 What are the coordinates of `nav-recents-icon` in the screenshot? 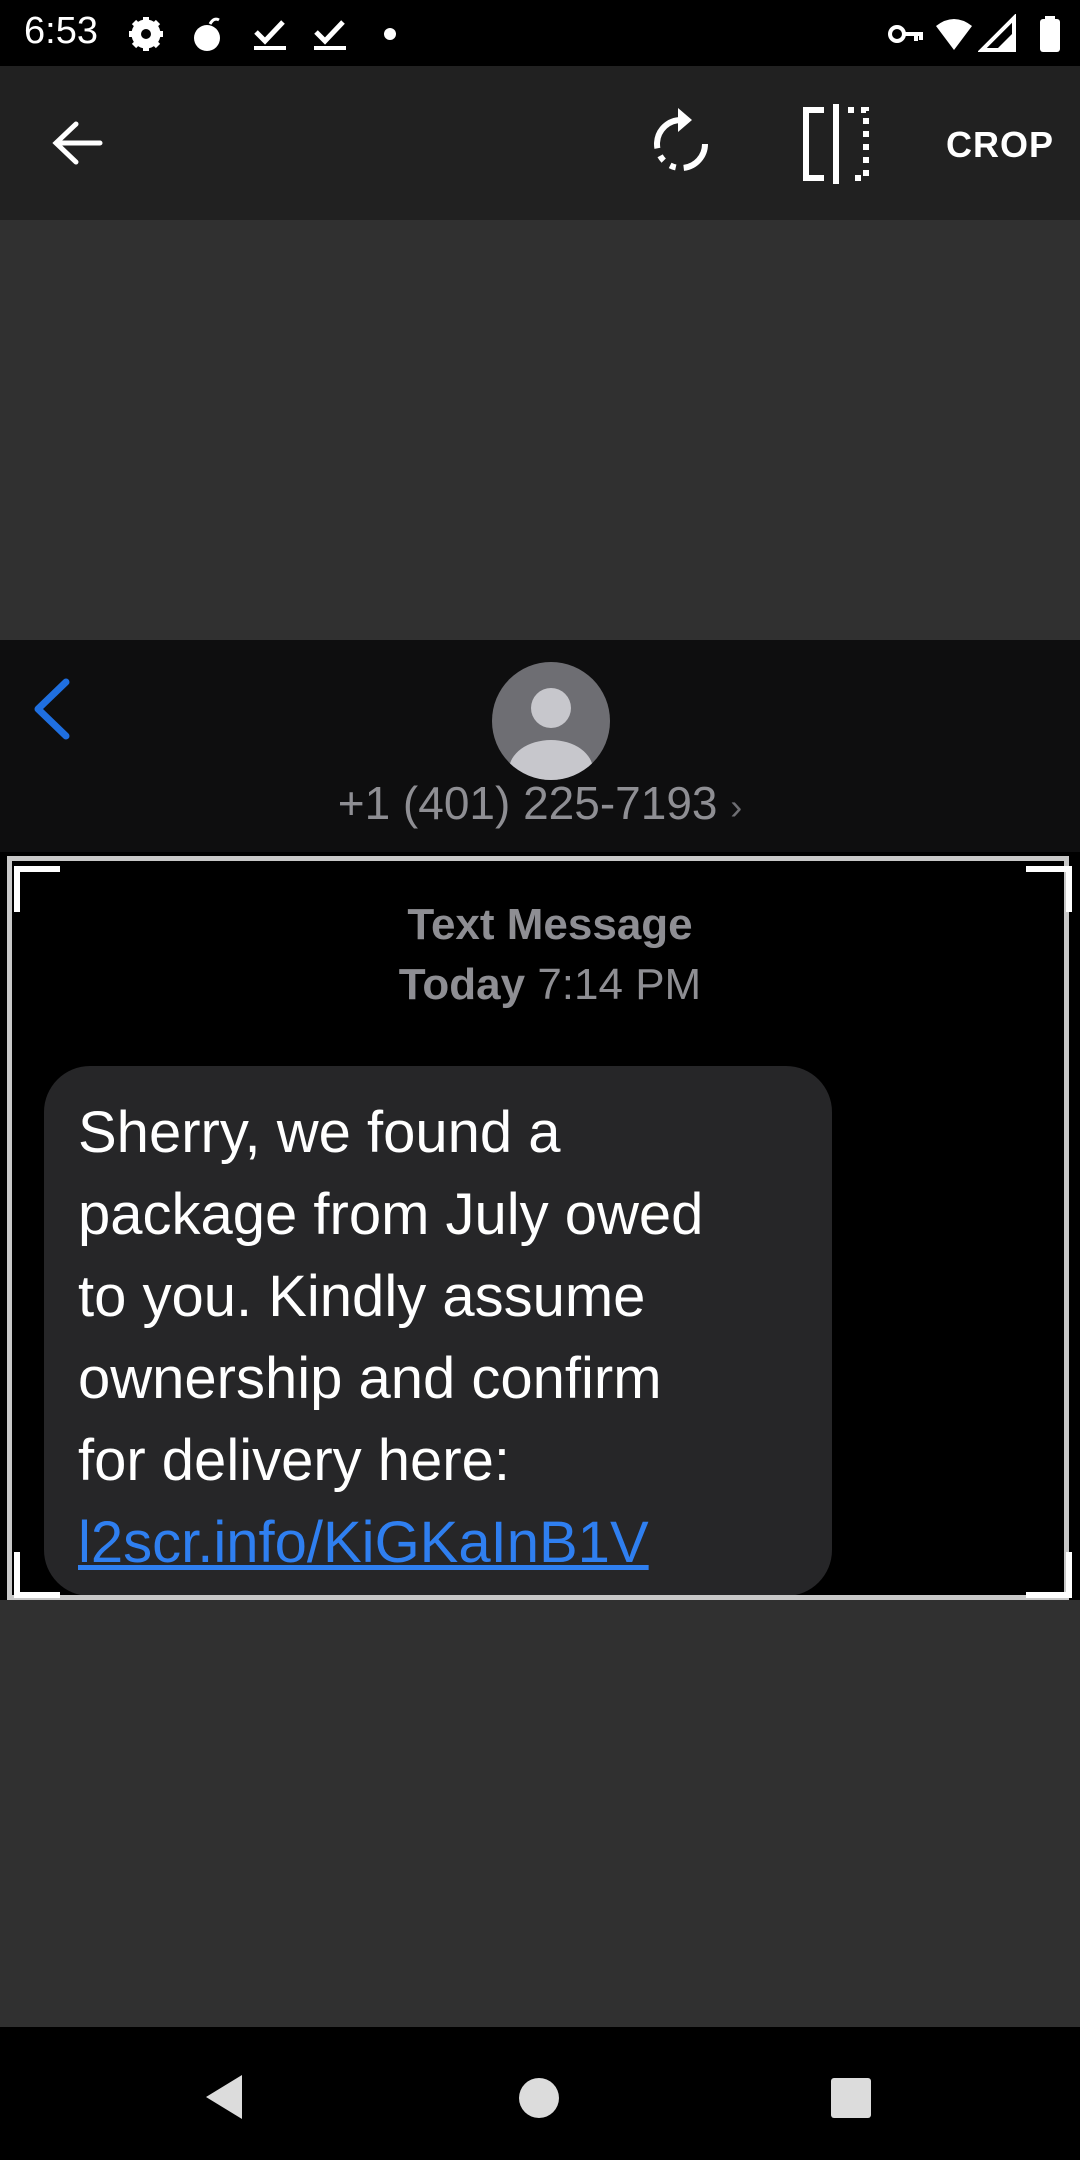 It's located at (851, 2098).